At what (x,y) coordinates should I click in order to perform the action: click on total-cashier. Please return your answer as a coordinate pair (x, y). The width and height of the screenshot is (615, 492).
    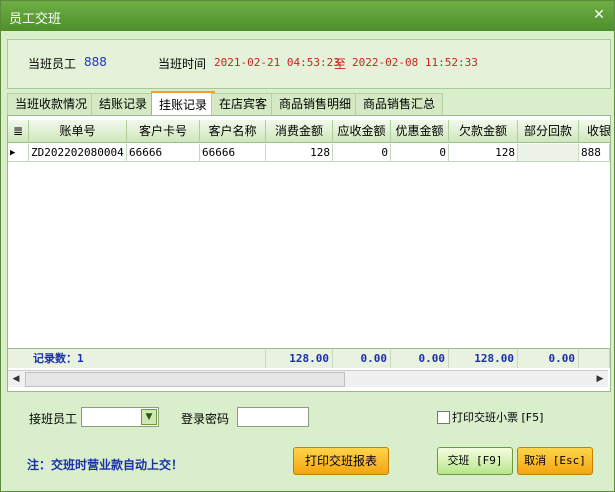
    Looking at the image, I should click on (594, 358).